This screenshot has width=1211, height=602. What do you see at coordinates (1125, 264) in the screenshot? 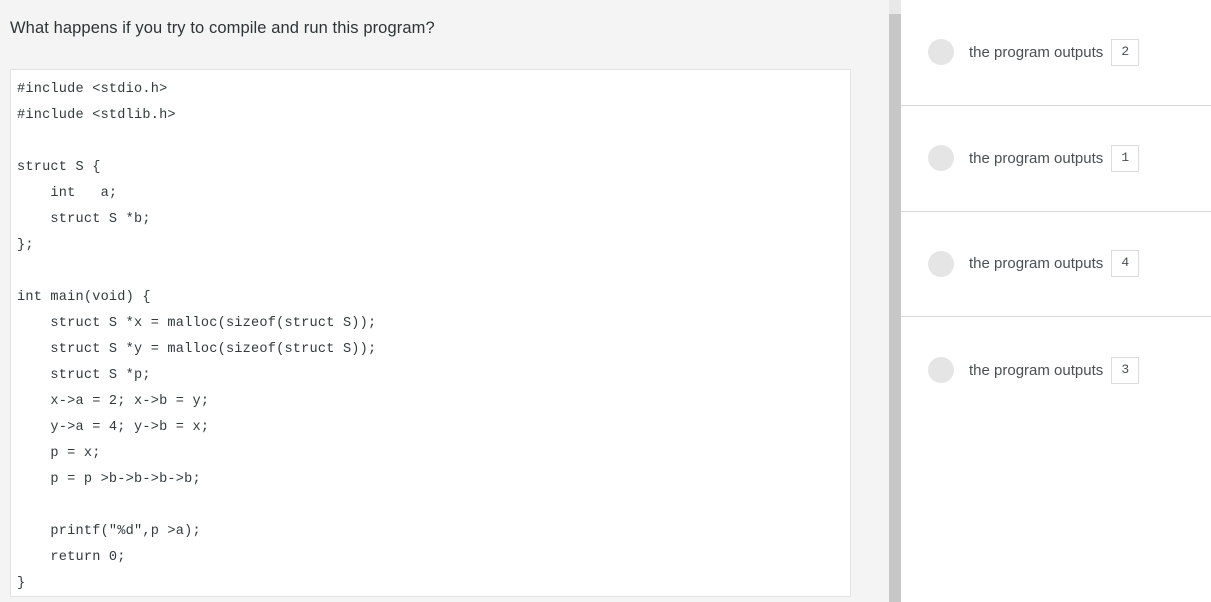
I see `answer-option-value: 4` at bounding box center [1125, 264].